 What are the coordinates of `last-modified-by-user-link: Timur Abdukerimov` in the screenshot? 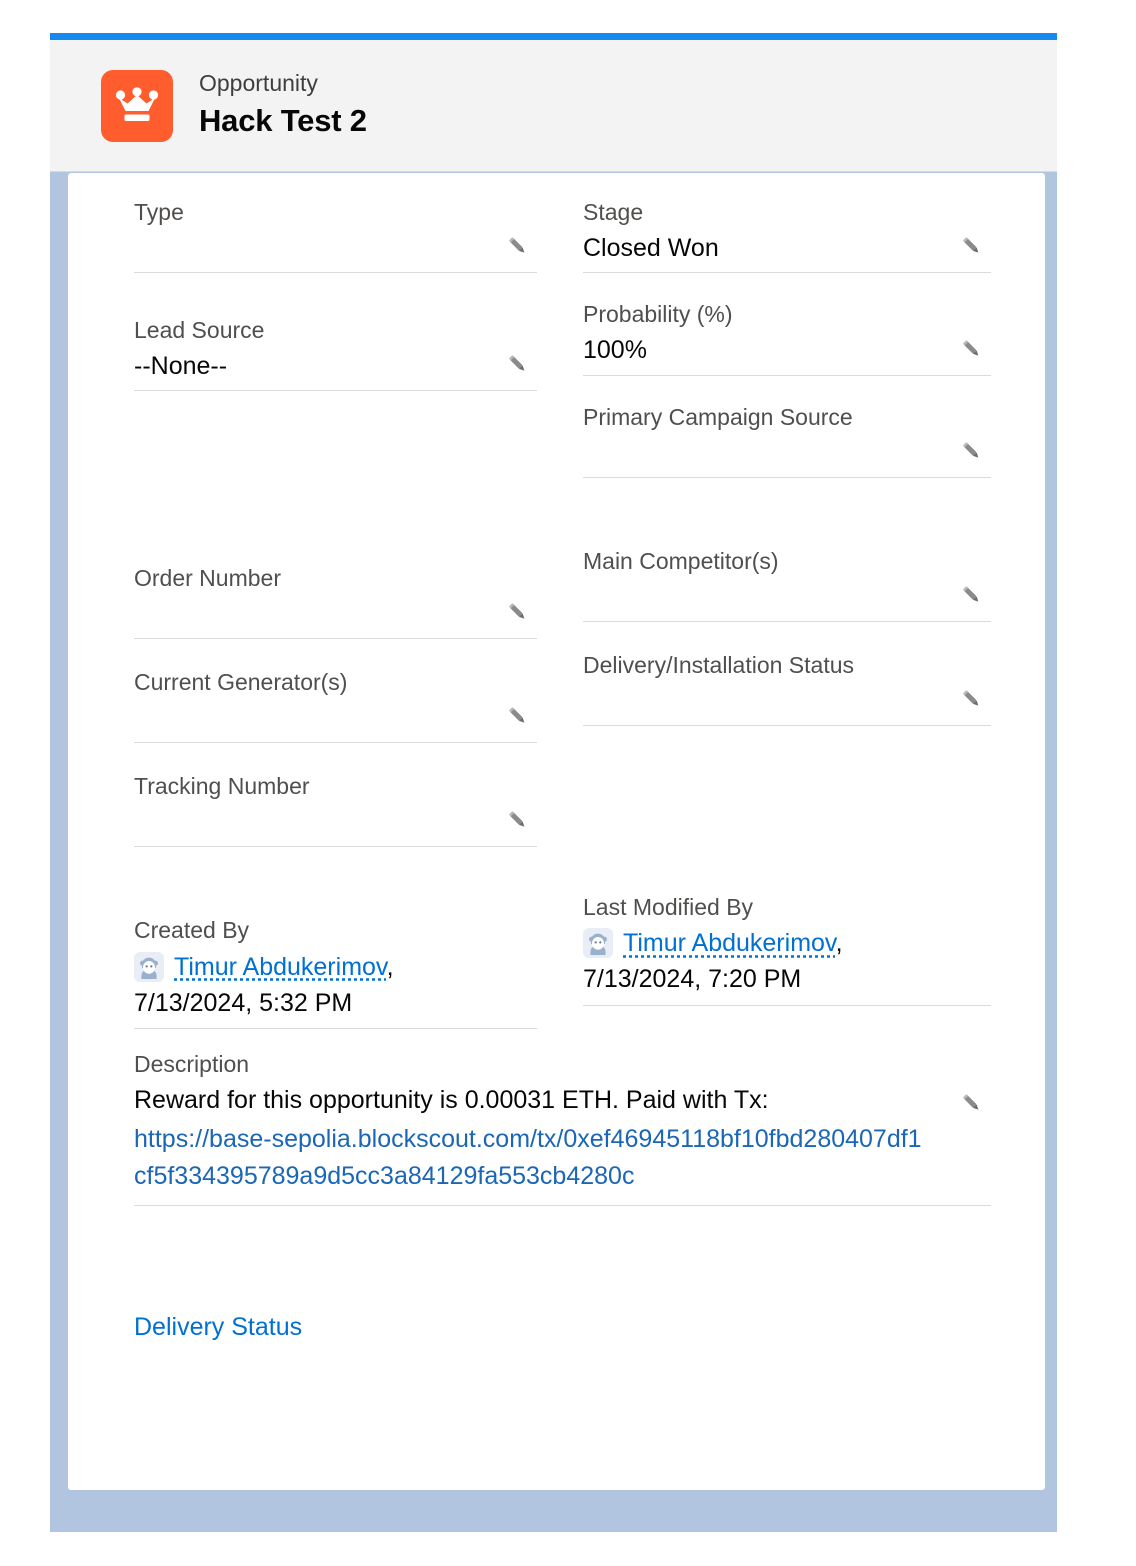 It's located at (729, 943).